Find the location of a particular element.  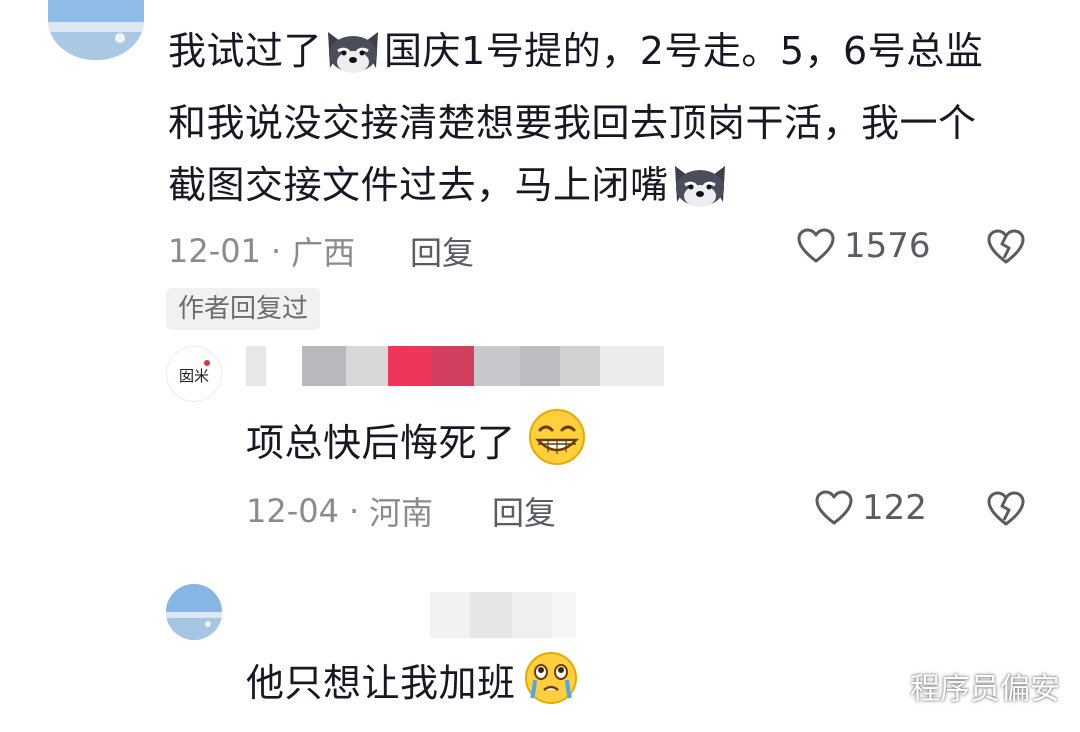

reply-line: 他只想让我加班 is located at coordinates (414, 687).